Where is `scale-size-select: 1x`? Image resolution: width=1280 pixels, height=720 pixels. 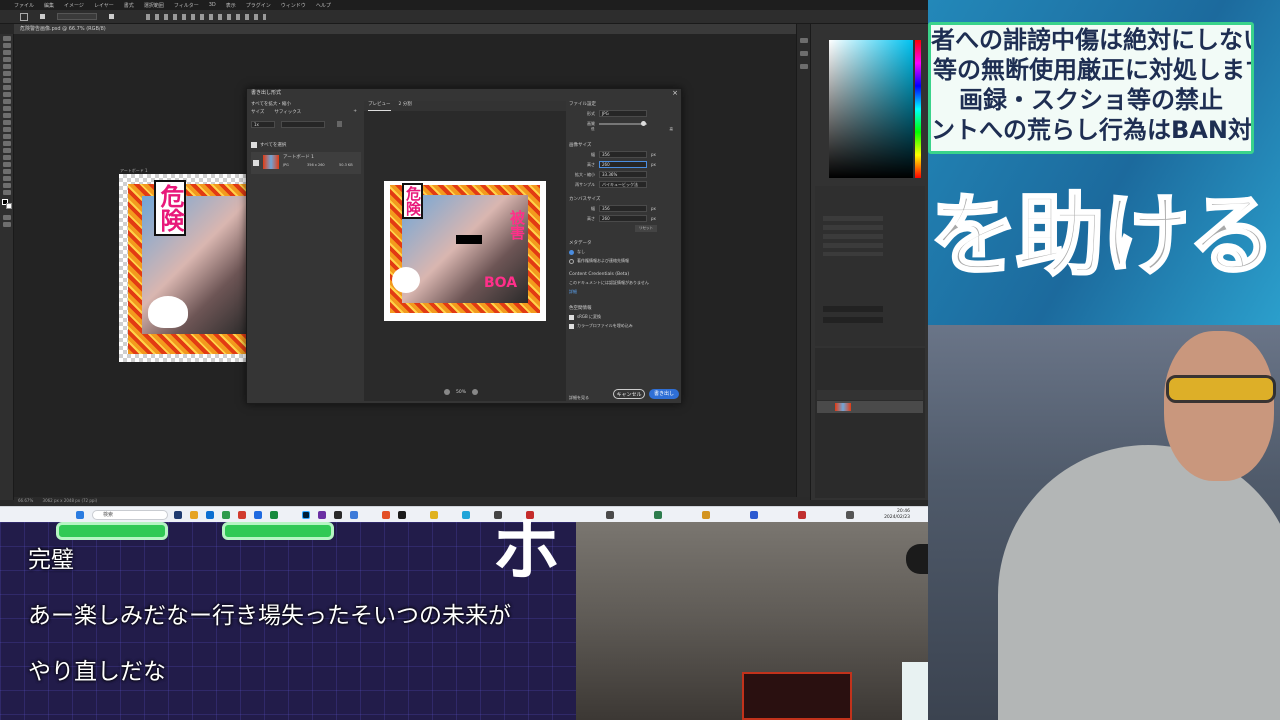 scale-size-select: 1x is located at coordinates (263, 124).